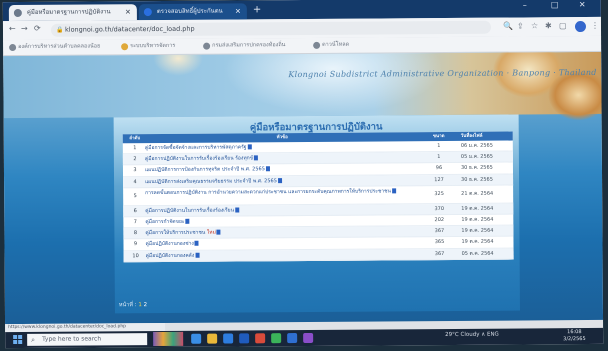  Describe the element at coordinates (471, 136) in the screenshot. I see `header-date: วันที่ลงไฟล์` at that location.